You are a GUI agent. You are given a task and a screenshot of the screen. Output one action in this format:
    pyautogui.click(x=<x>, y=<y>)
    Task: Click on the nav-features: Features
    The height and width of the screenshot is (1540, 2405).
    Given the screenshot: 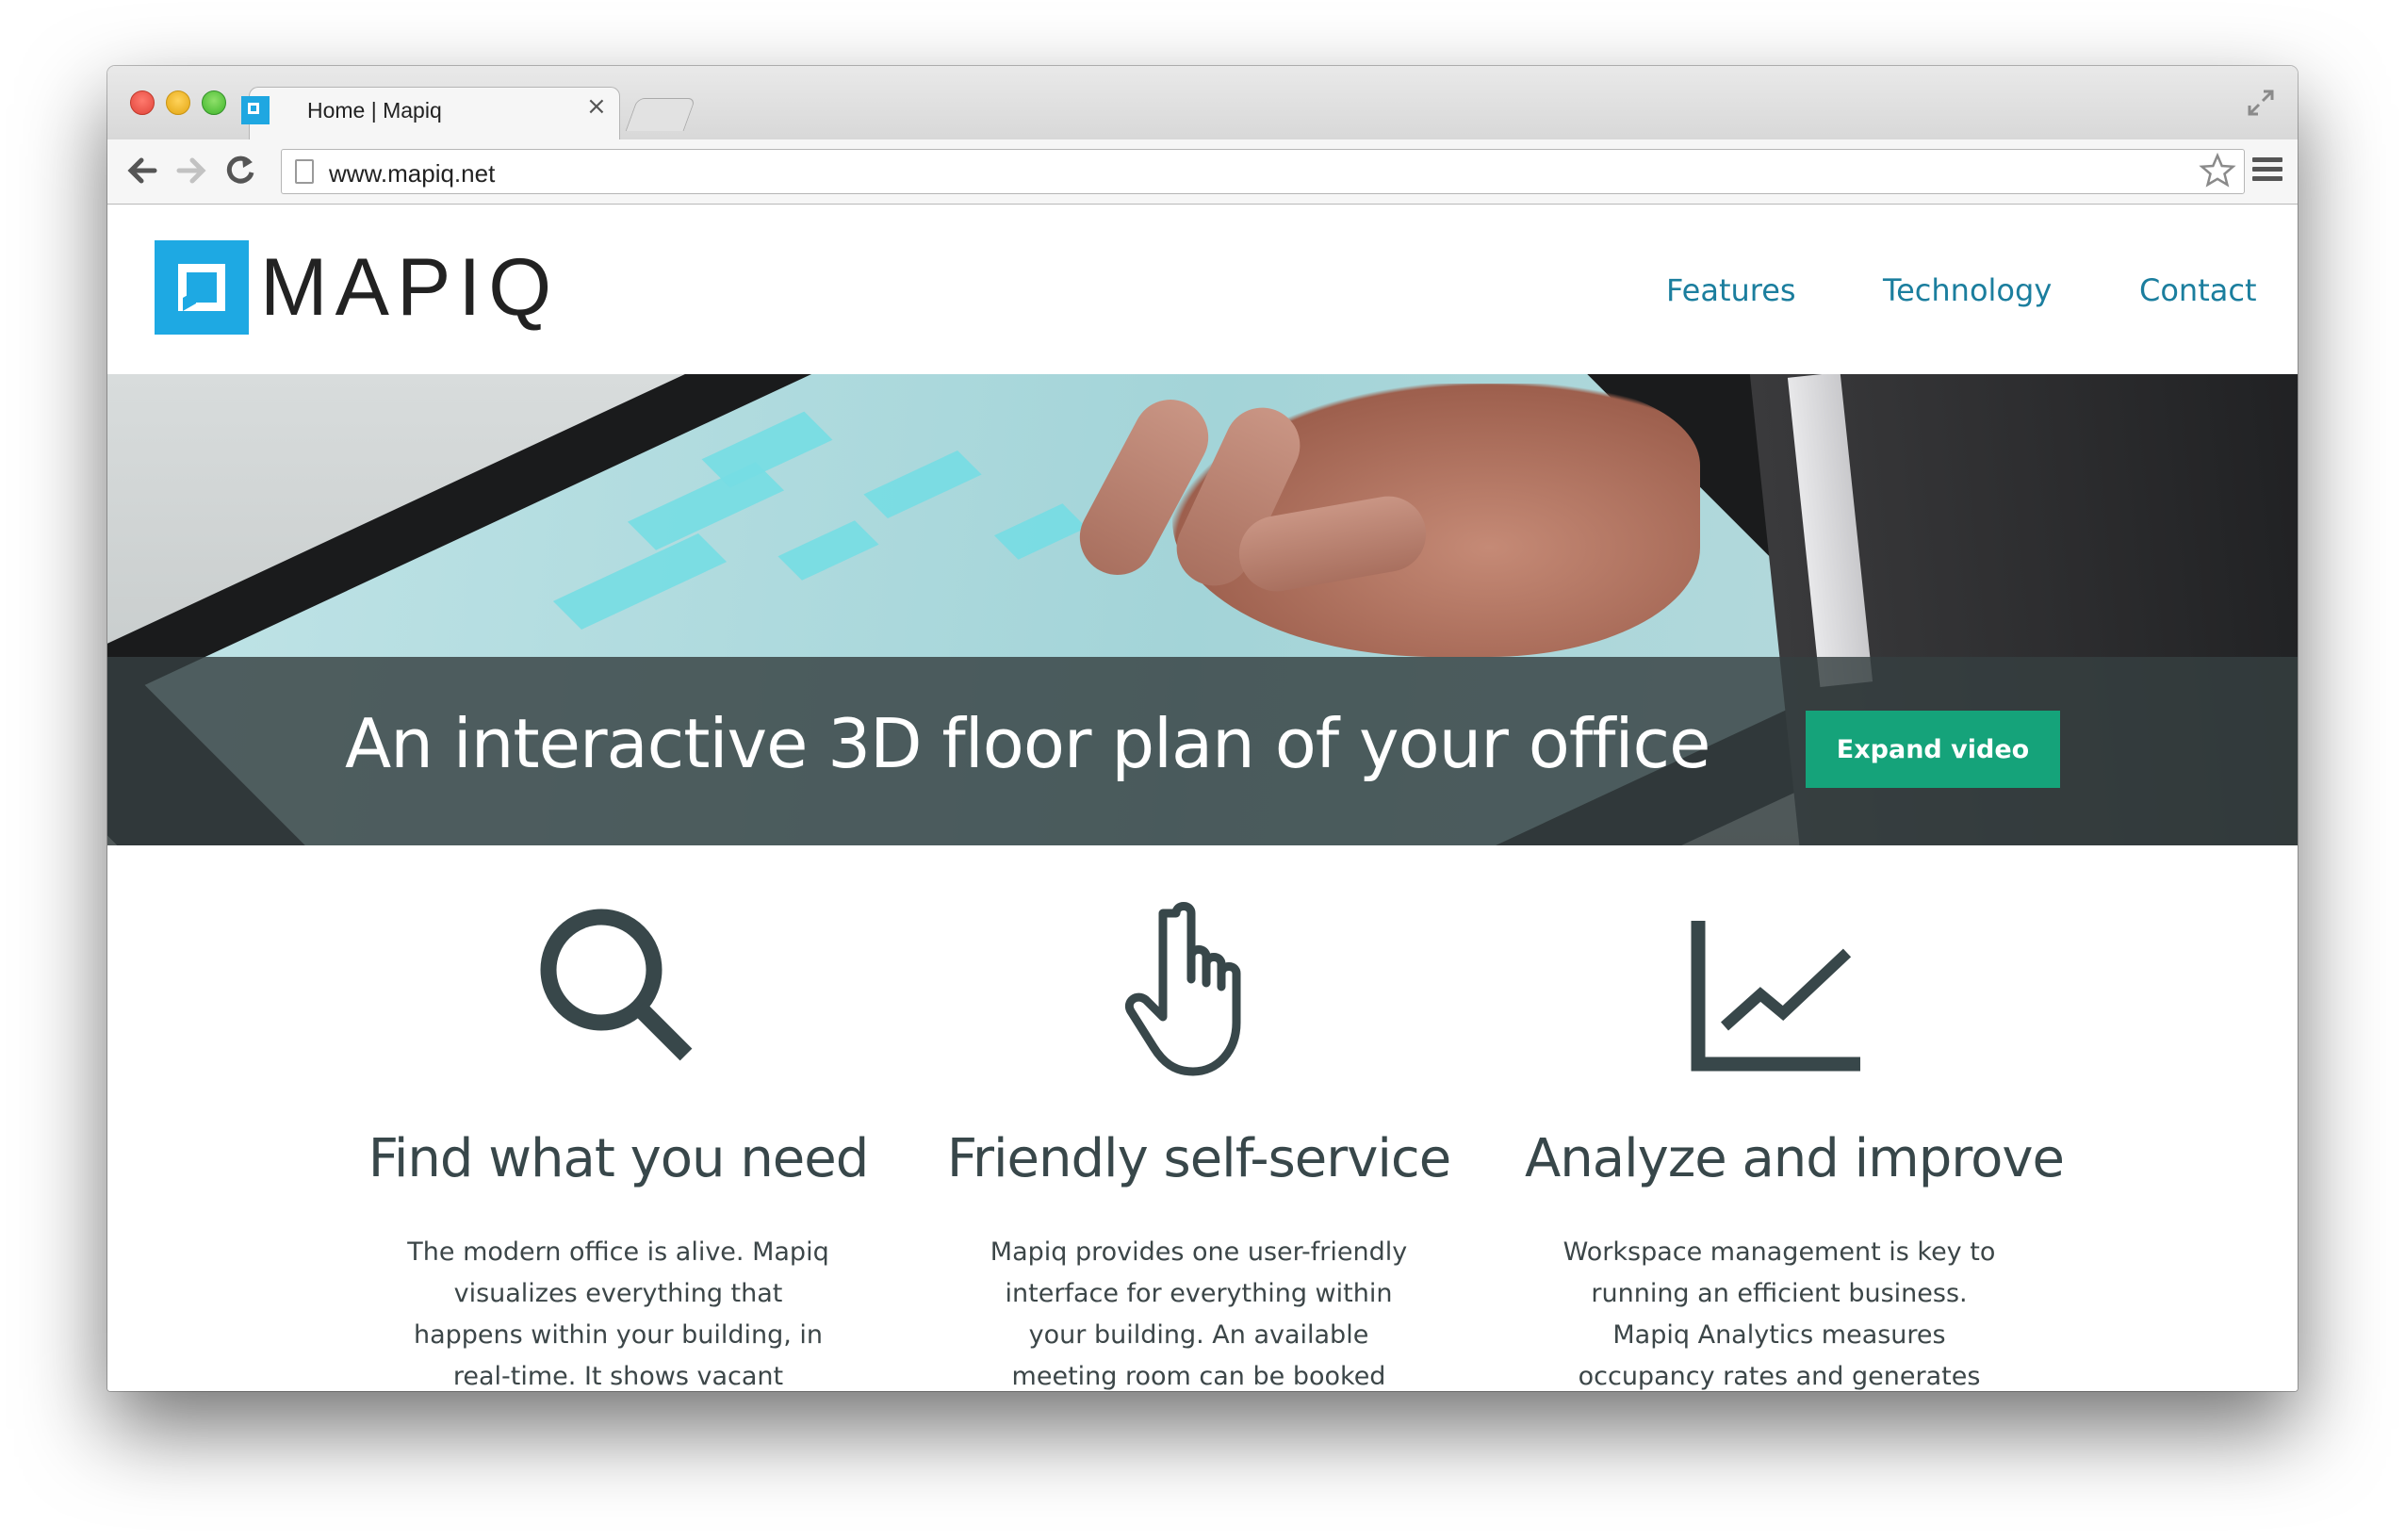 What is the action you would take?
    pyautogui.click(x=1731, y=290)
    